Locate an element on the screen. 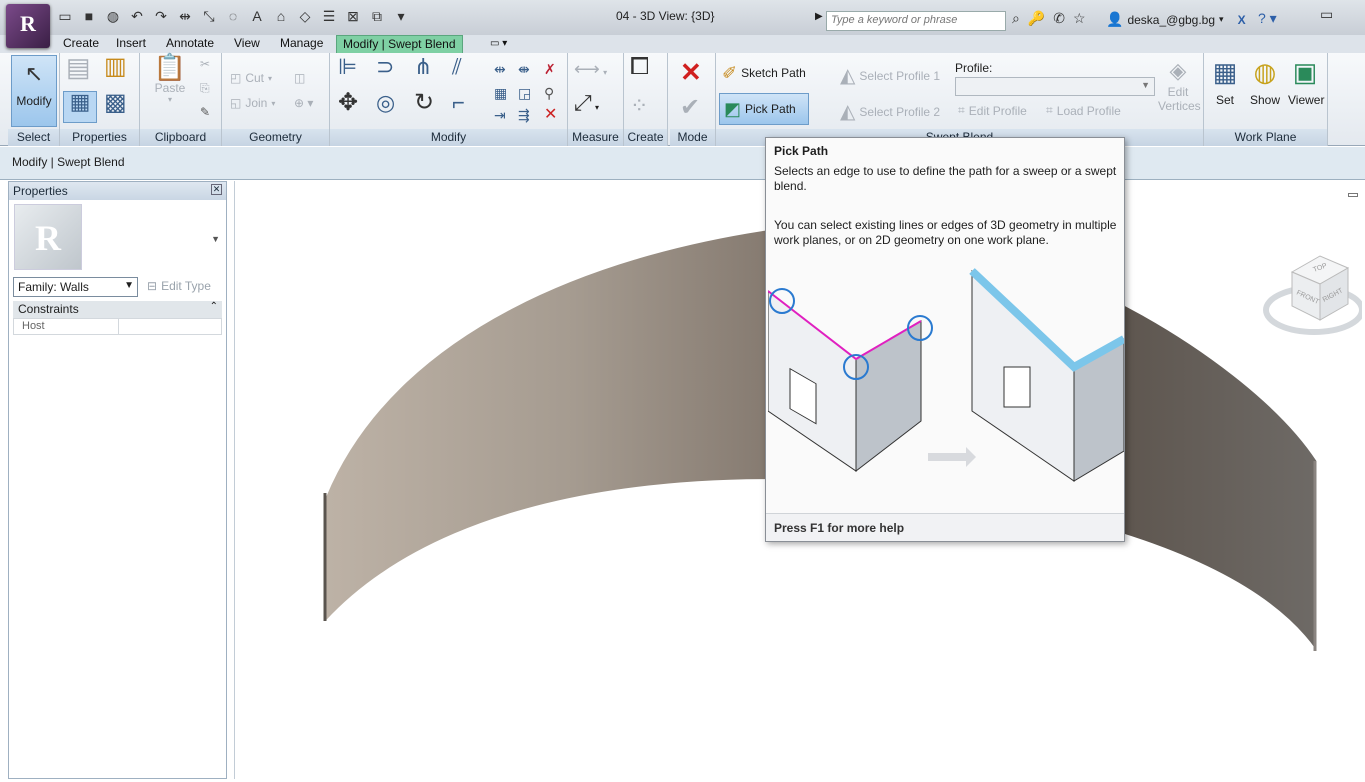 This screenshot has height=782, width=1365. select-profile-2-button: ◭ Select Profile 2 is located at coordinates (890, 111).